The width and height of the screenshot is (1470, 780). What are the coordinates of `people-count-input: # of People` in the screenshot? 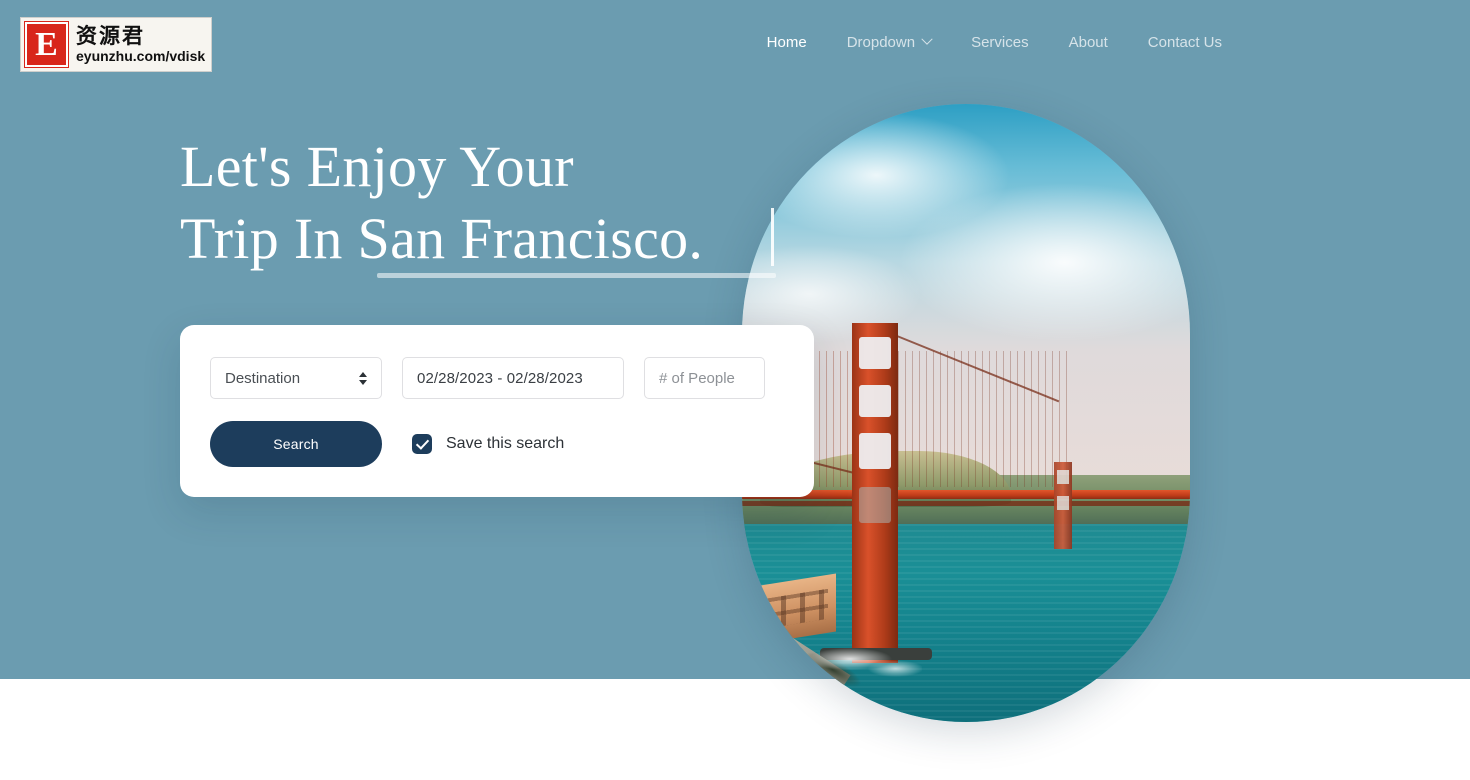 It's located at (704, 378).